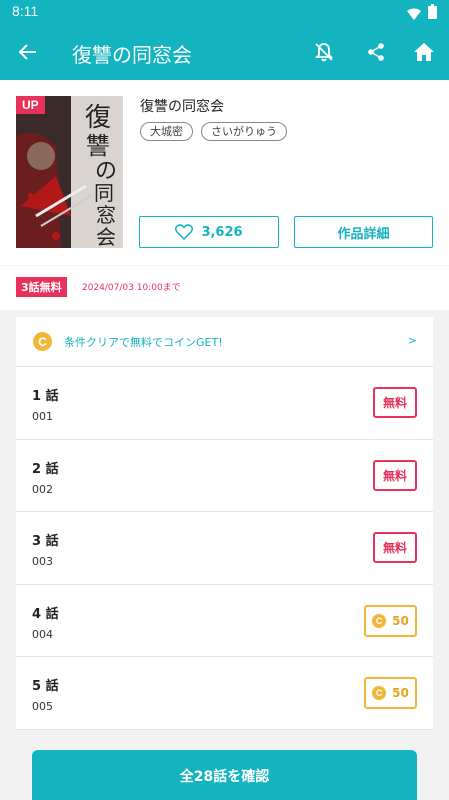 This screenshot has width=449, height=800. What do you see at coordinates (131, 288) in the screenshot?
I see `free-until-text: 2024/07/03 10:00まで` at bounding box center [131, 288].